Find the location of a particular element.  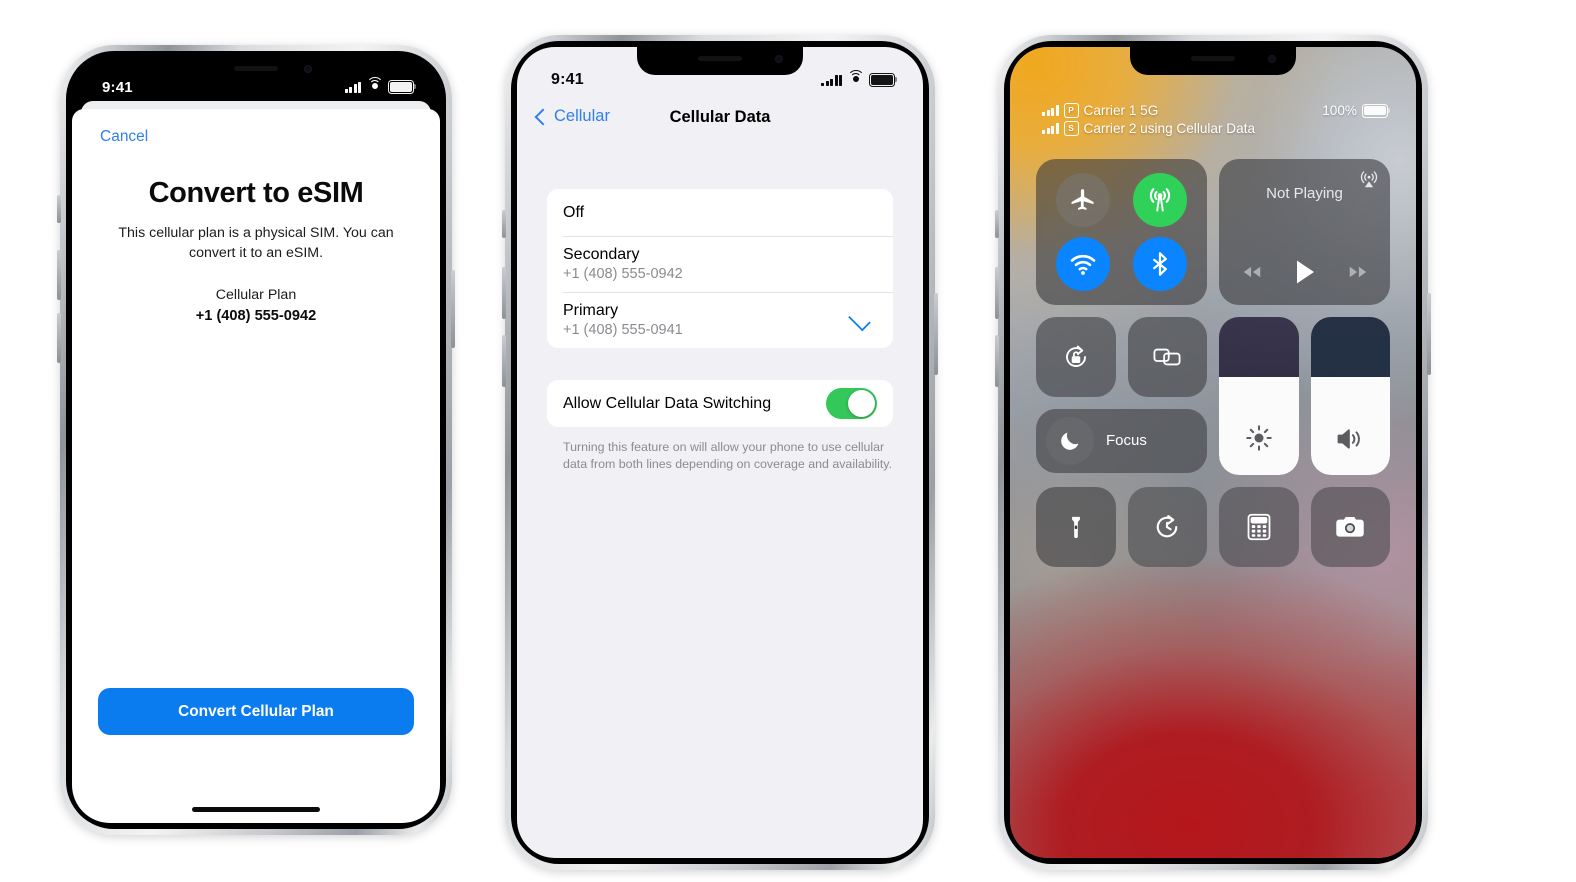

screen-mirroring-icon is located at coordinates (1167, 357).